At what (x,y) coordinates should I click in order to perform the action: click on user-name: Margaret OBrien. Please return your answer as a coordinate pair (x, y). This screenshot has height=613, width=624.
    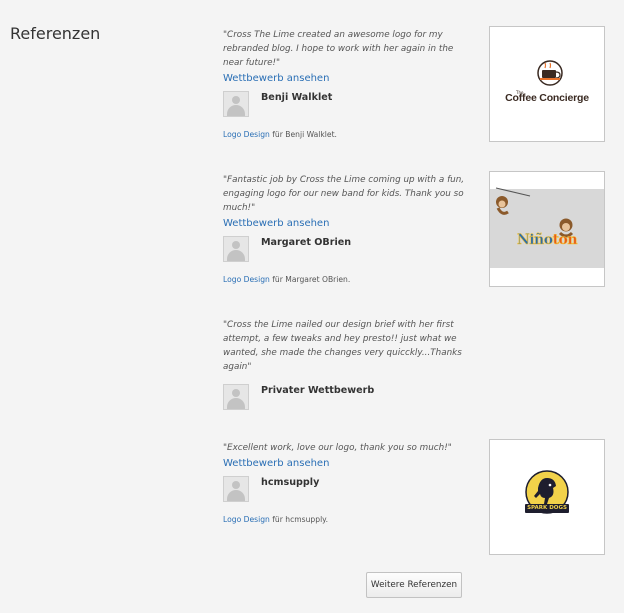
    Looking at the image, I should click on (306, 242).